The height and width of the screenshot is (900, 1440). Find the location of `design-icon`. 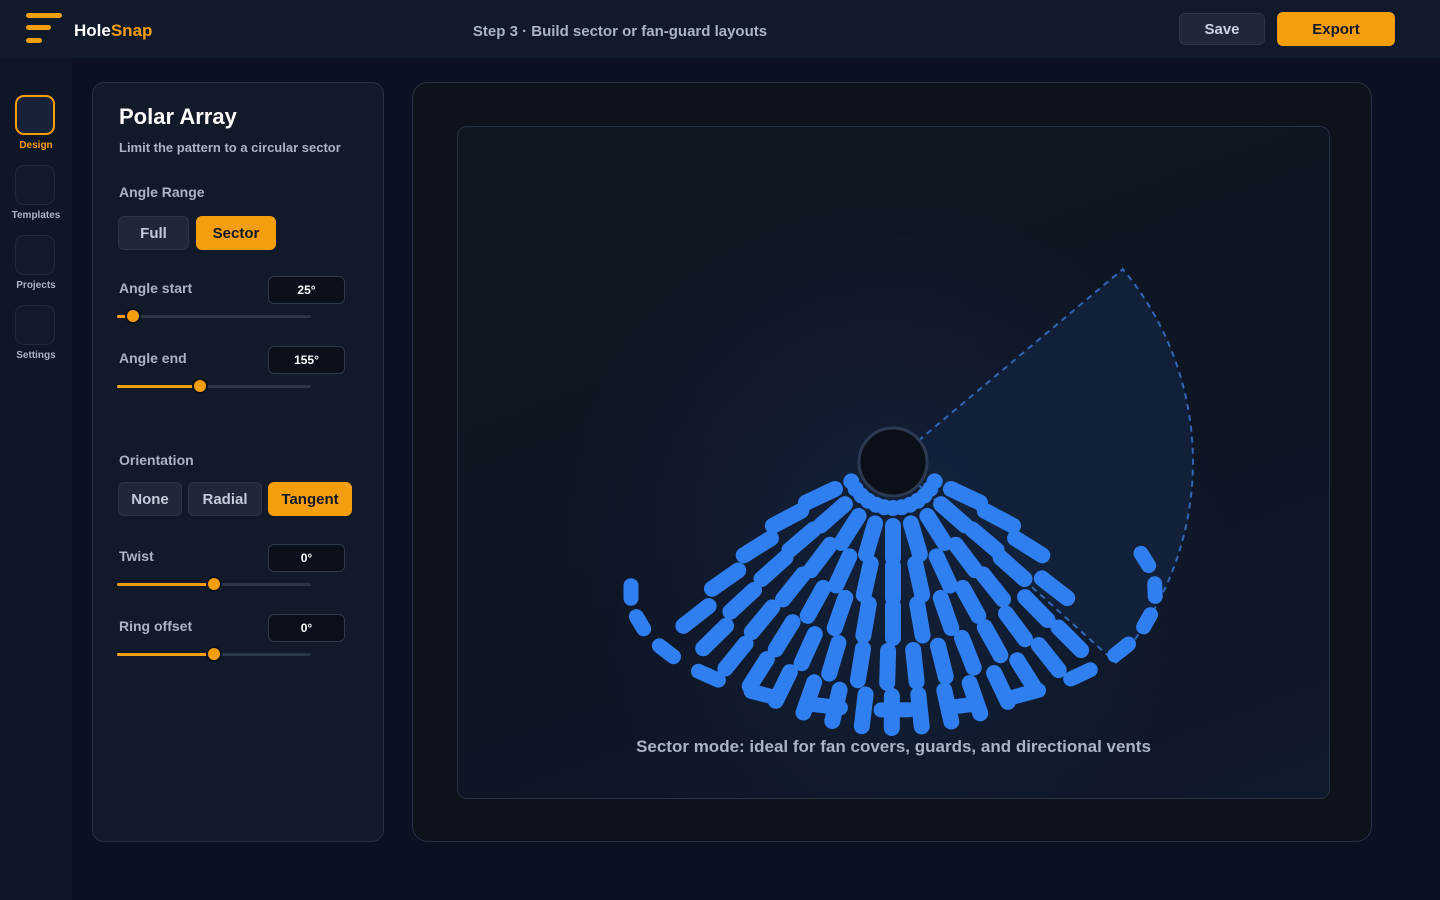

design-icon is located at coordinates (35, 115).